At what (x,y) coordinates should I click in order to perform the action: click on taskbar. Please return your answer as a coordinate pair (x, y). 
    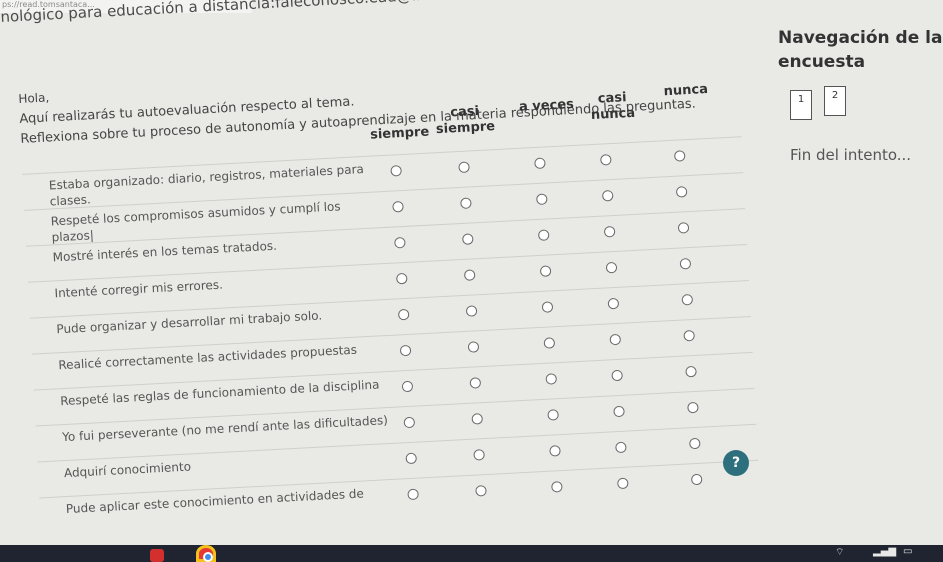
    Looking at the image, I should click on (471, 553).